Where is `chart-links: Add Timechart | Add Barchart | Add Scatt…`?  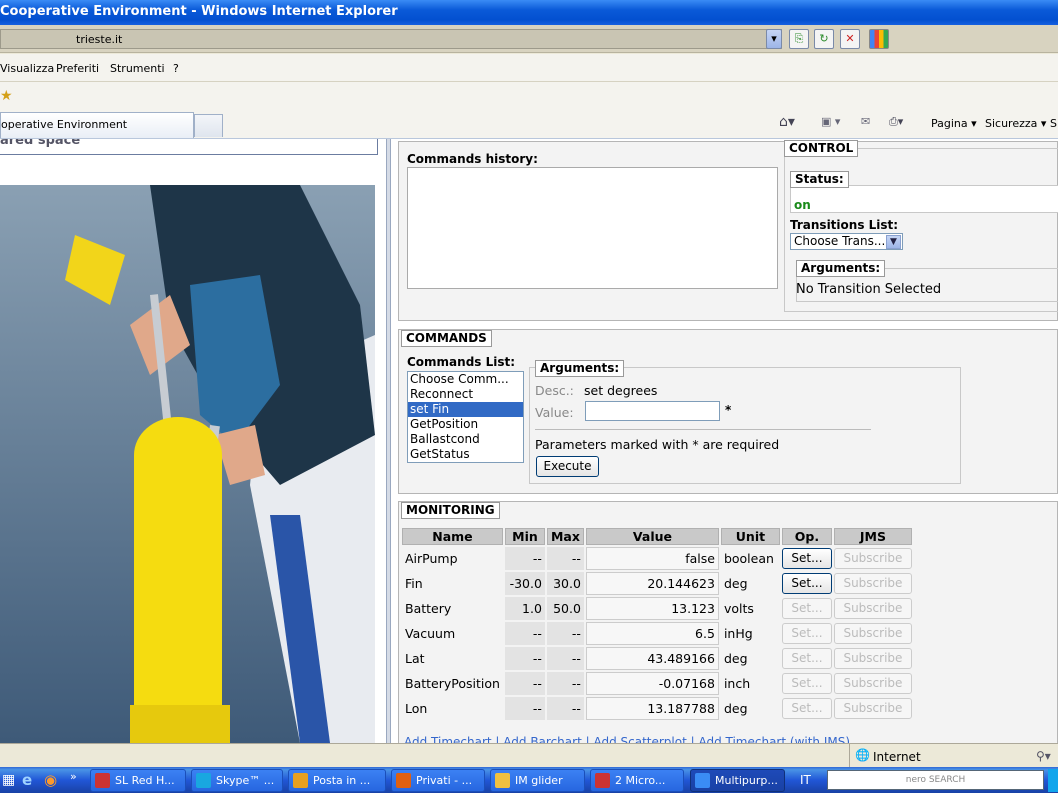
chart-links: Add Timechart | Add Barchart | Add Scatt… is located at coordinates (627, 739).